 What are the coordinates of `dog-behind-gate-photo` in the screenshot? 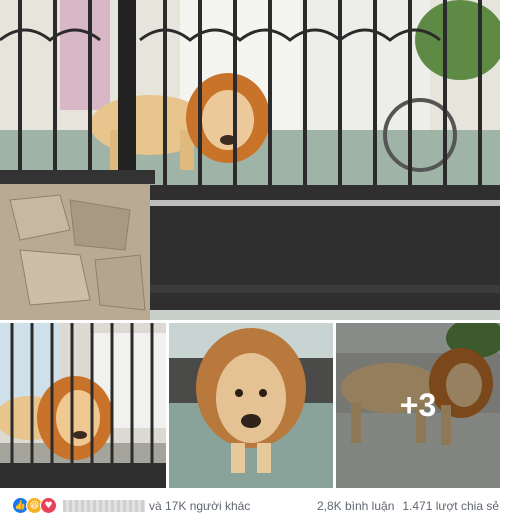 It's located at (83, 405).